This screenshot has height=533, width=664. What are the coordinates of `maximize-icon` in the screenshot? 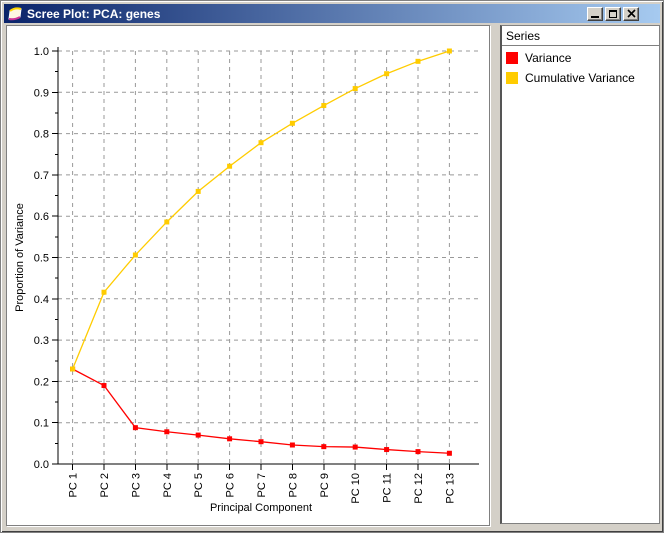 It's located at (613, 13).